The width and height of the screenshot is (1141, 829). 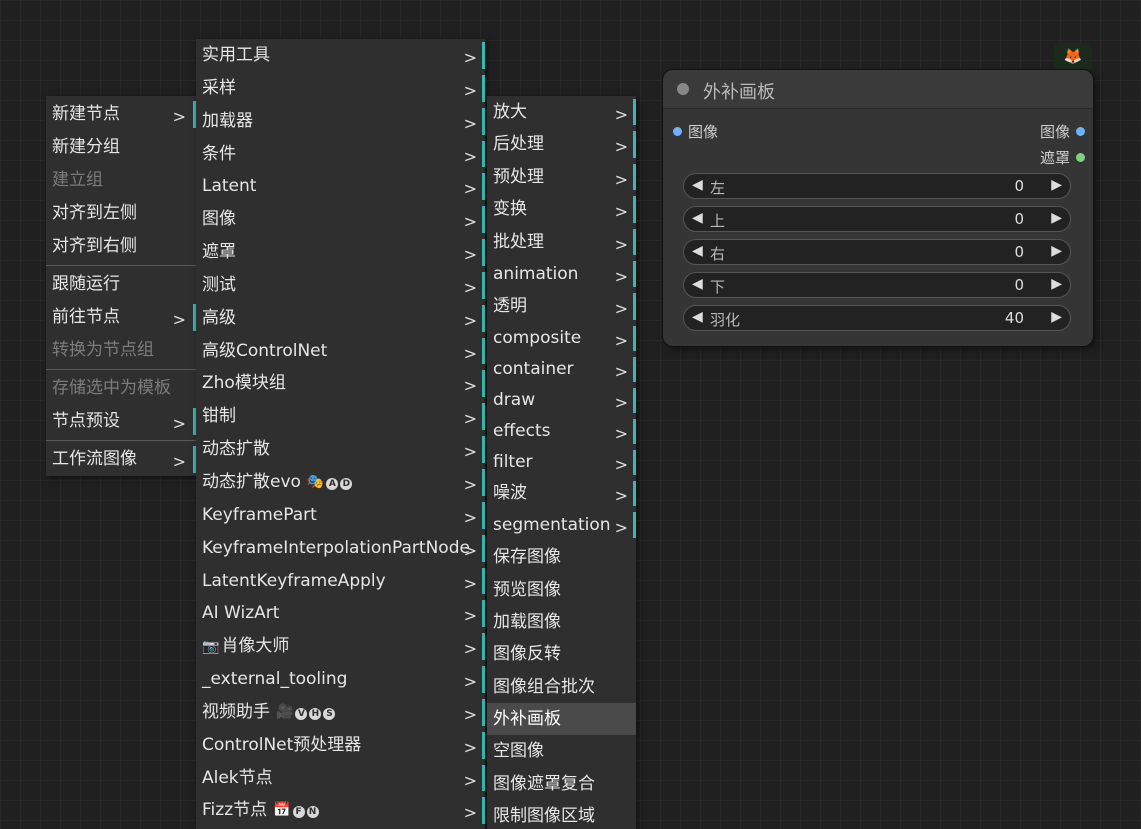 I want to click on menu-item: 节点预设 >, so click(x=121, y=421).